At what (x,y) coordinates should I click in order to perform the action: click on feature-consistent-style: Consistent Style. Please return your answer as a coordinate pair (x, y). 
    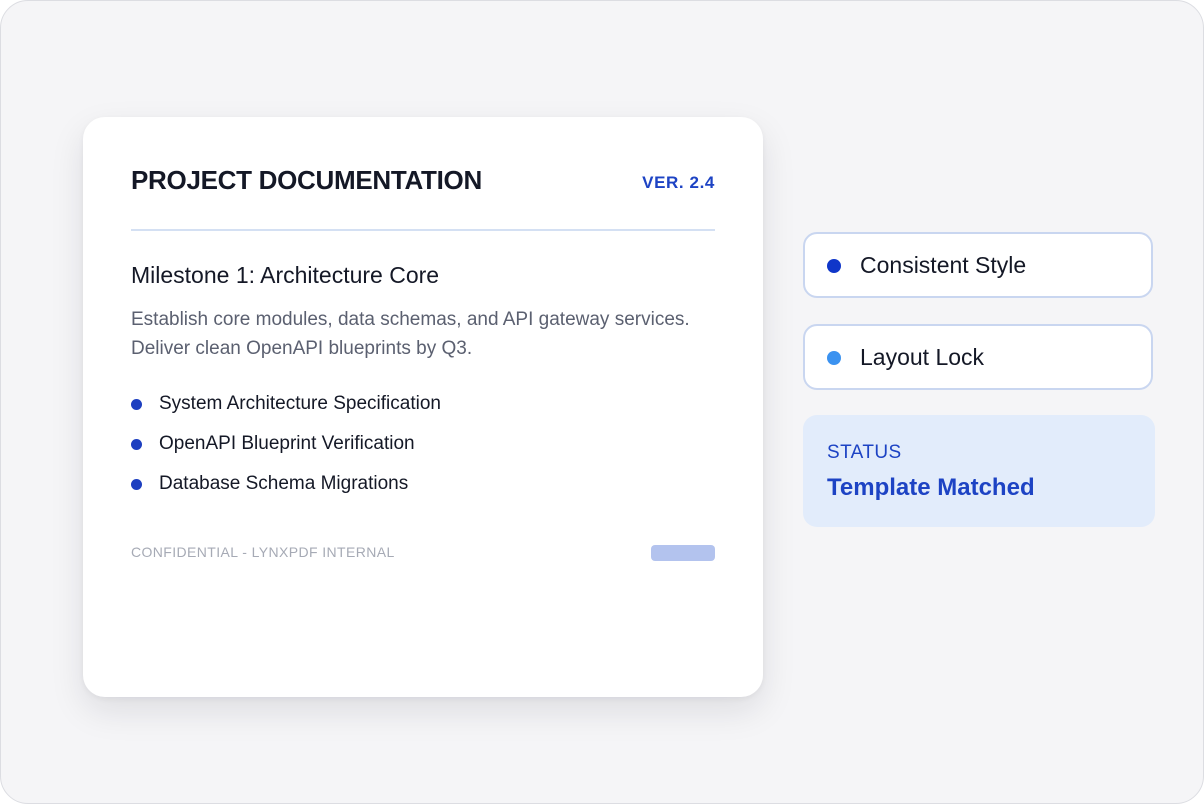
    Looking at the image, I should click on (978, 265).